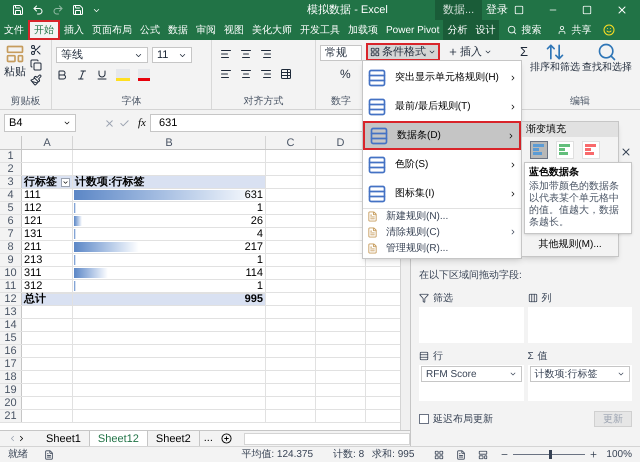 This screenshot has width=640, height=462. I want to click on status-text: 就绪, so click(18, 455).